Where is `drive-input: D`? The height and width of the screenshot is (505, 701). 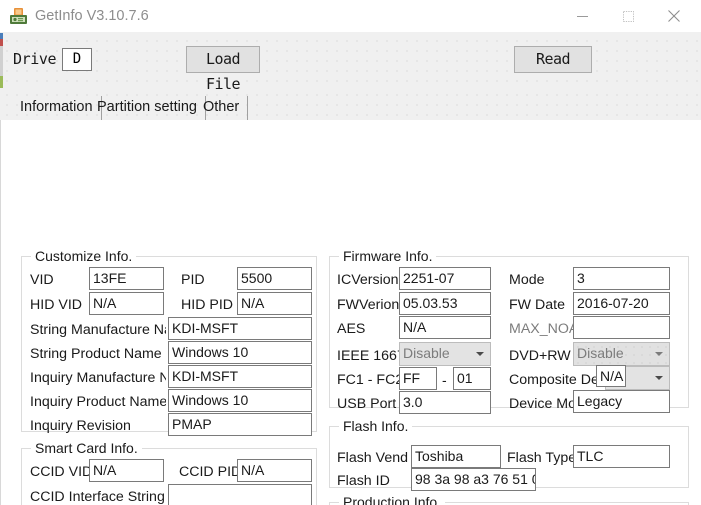
drive-input: D is located at coordinates (77, 59).